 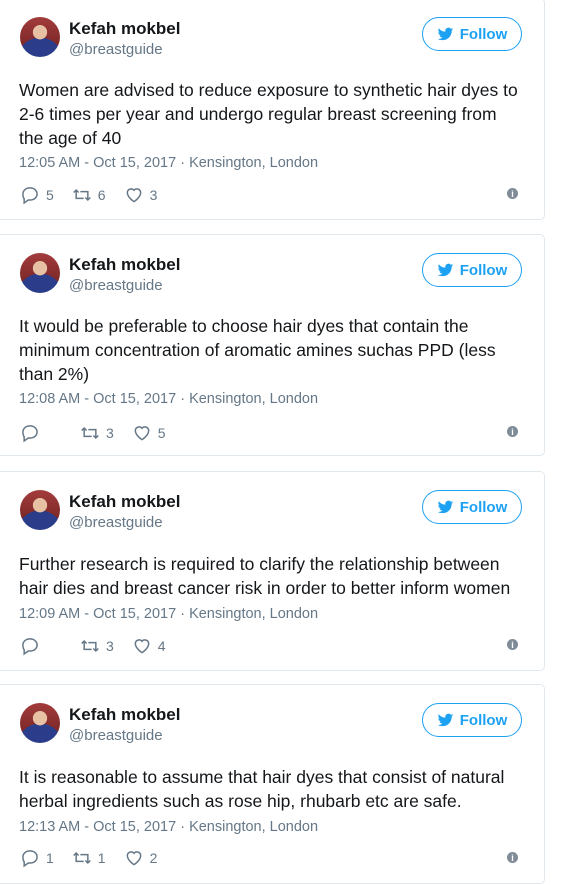 I want to click on retweet-count: 1, so click(x=101, y=858).